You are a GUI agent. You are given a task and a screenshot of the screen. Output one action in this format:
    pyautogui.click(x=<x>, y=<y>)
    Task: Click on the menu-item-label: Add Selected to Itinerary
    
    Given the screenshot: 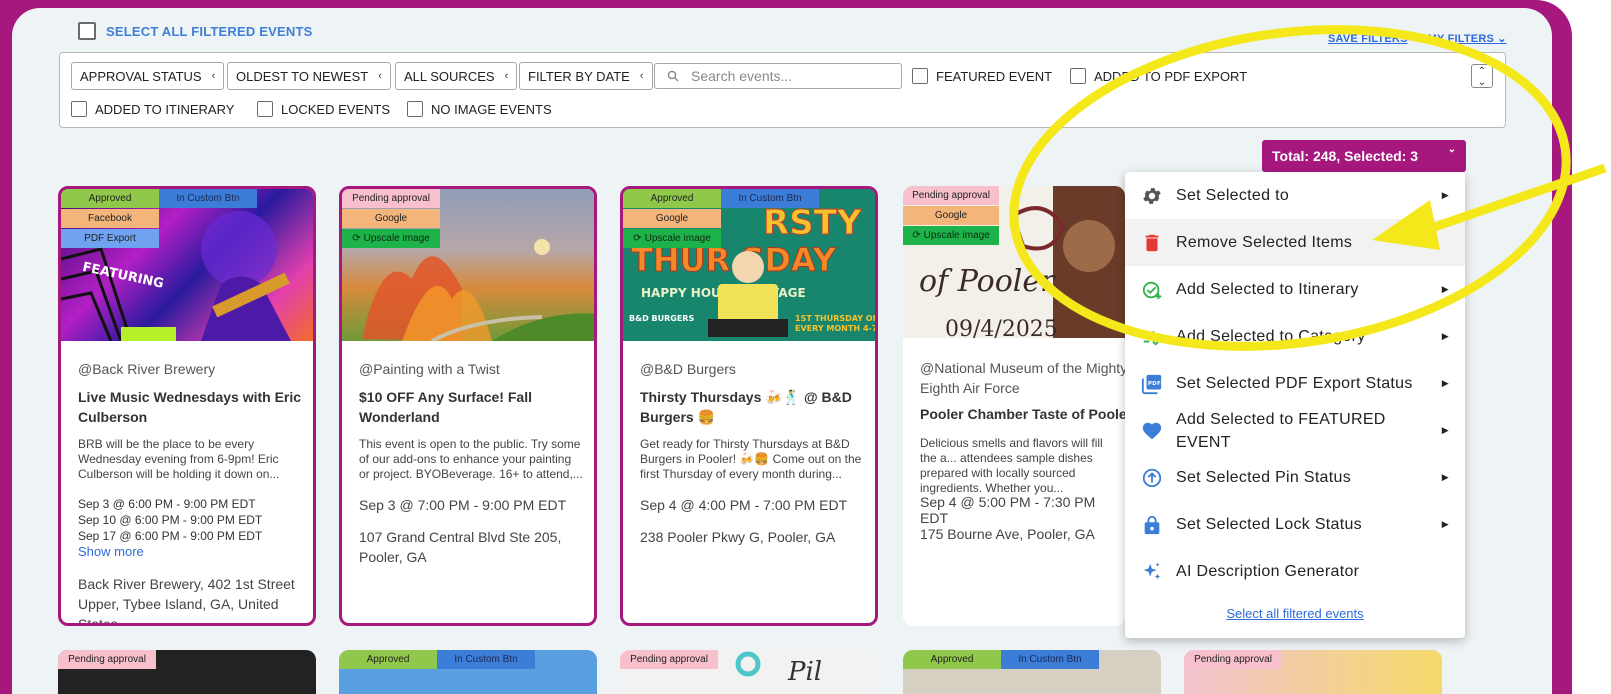 What is the action you would take?
    pyautogui.click(x=1267, y=289)
    